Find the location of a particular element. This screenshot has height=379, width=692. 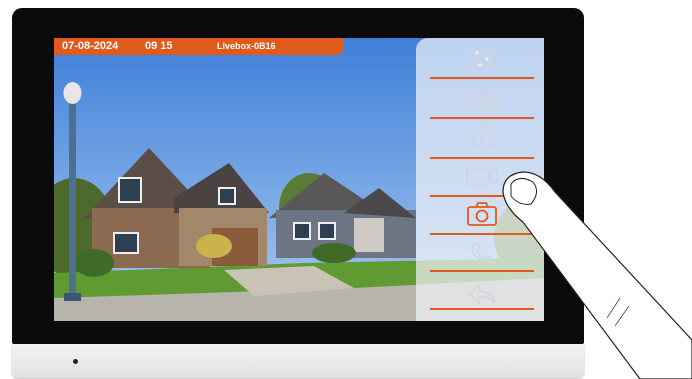

back-arrow-icon is located at coordinates (481, 294).